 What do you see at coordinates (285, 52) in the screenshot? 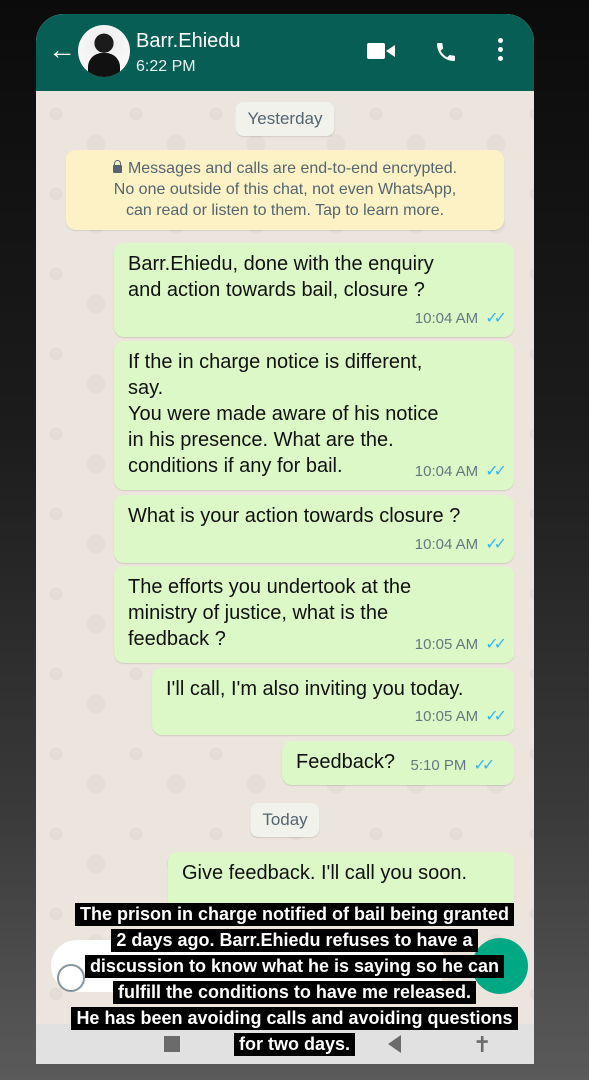
I see `chat-header: ← Barr.Ehiedu 6:22 PM` at bounding box center [285, 52].